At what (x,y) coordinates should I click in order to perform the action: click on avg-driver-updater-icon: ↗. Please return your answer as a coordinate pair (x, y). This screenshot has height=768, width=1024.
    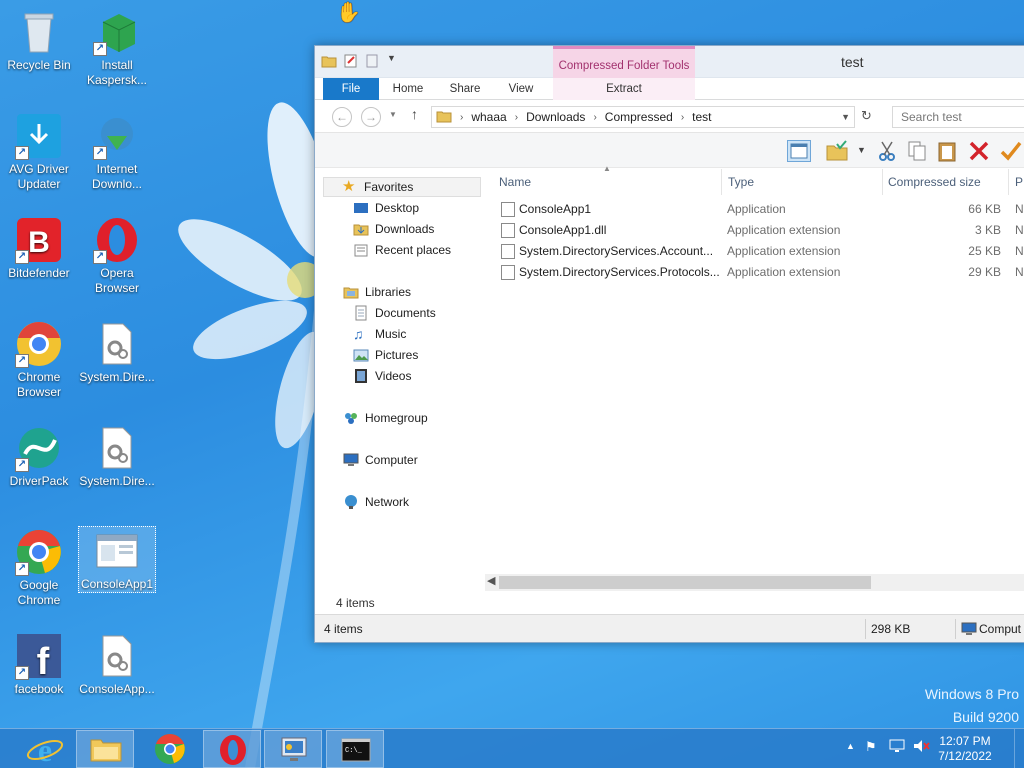
    Looking at the image, I should click on (39, 136).